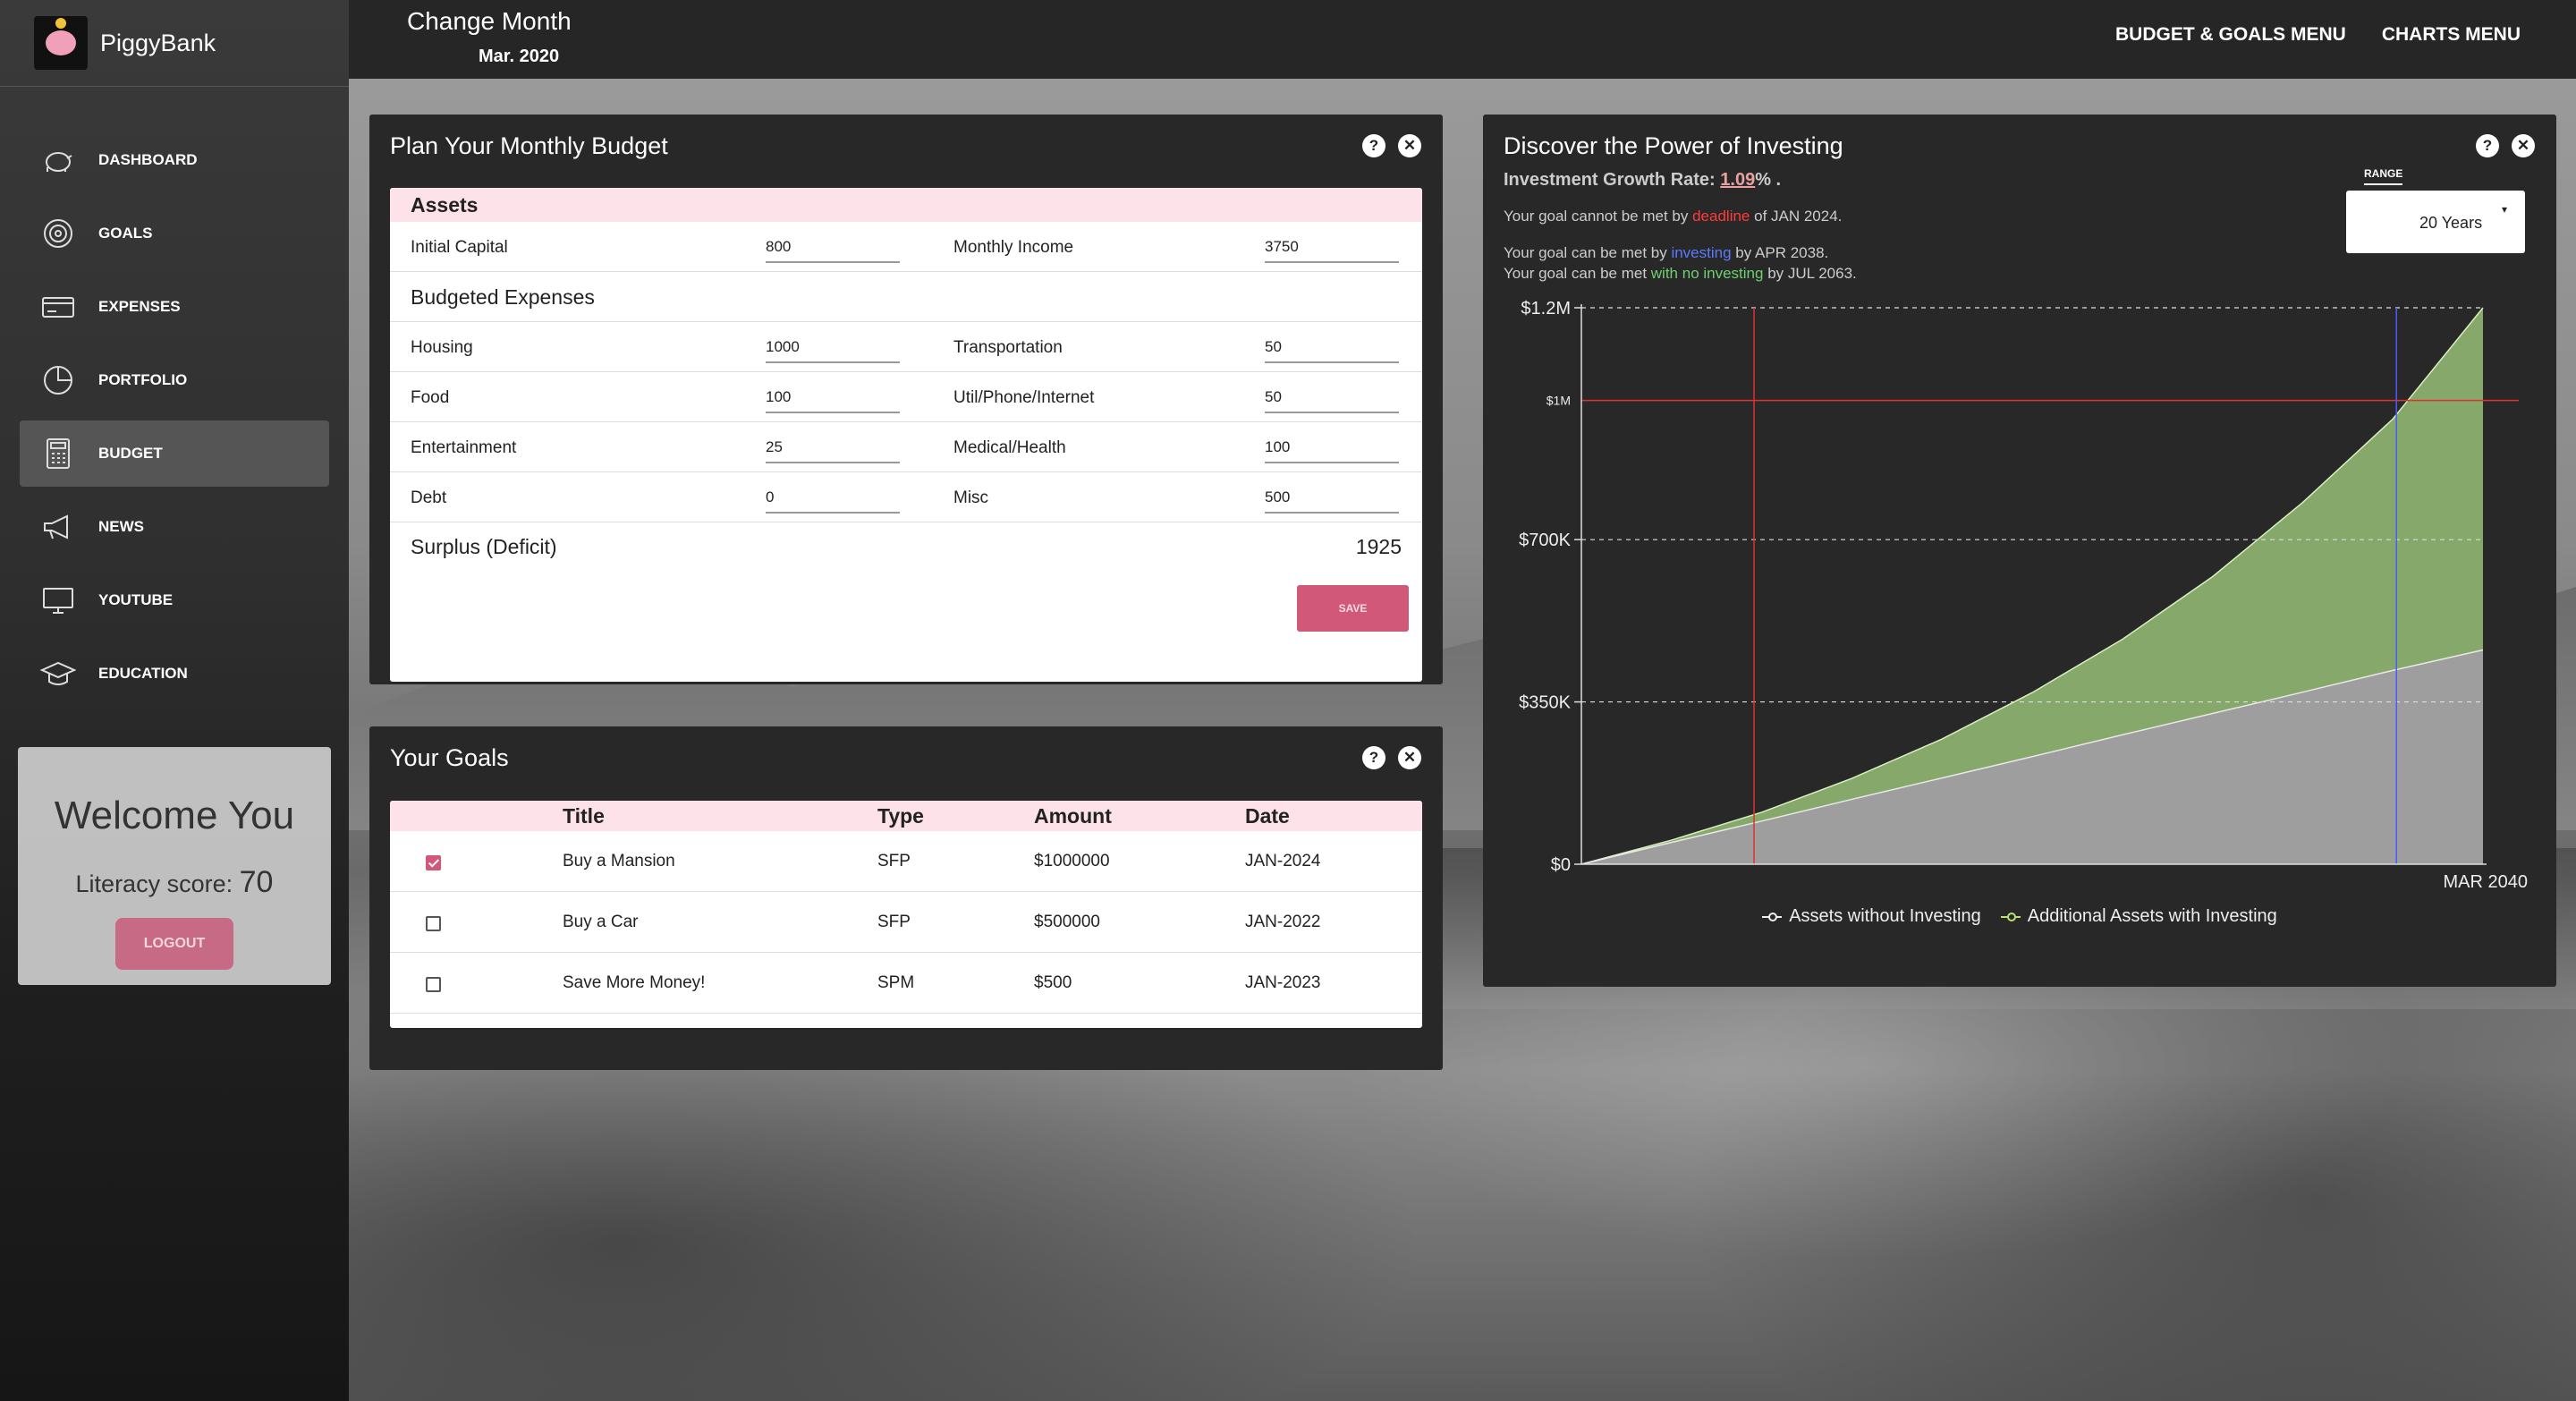  I want to click on budget-row: Food 100 Util/Phone/Internet 50, so click(906, 397).